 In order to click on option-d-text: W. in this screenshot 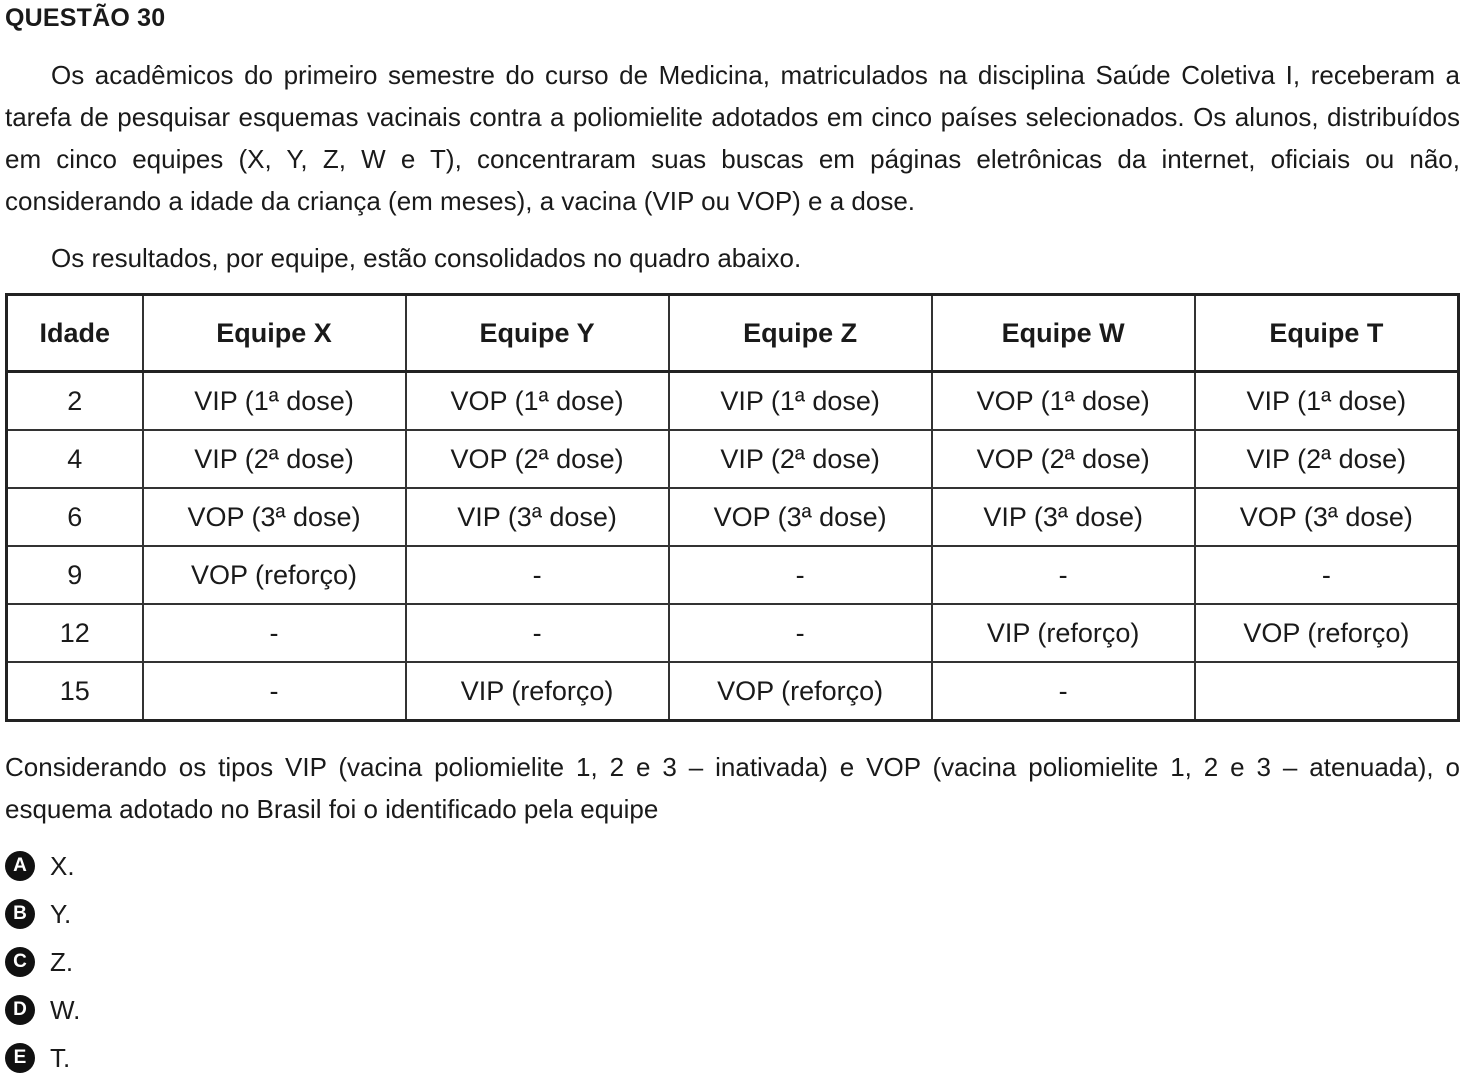, I will do `click(65, 1009)`.